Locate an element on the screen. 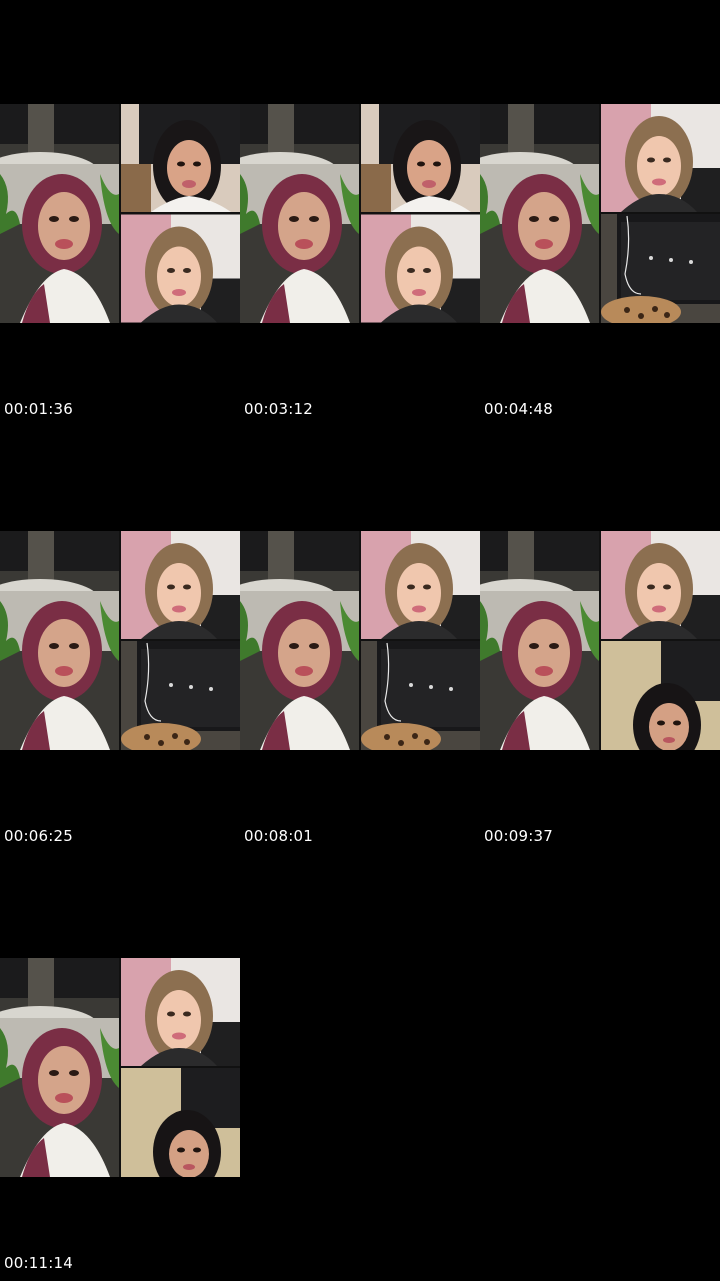  frame-timestamp: 00:06:25 is located at coordinates (38, 836).